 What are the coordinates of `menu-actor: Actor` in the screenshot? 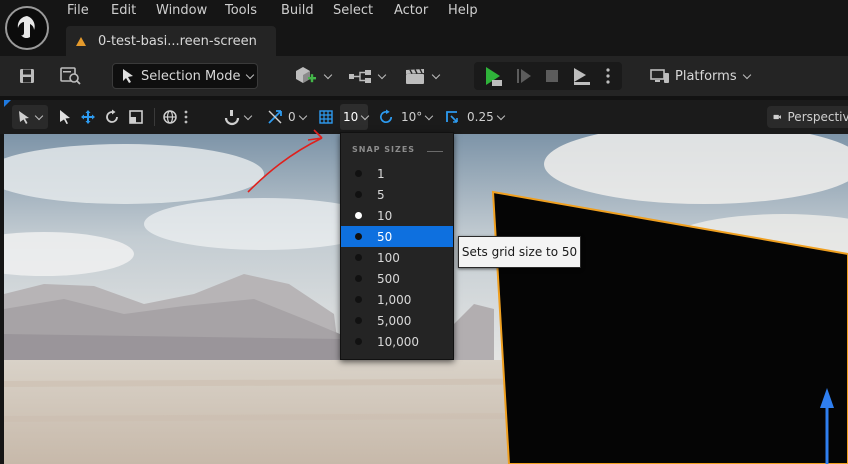 It's located at (411, 12).